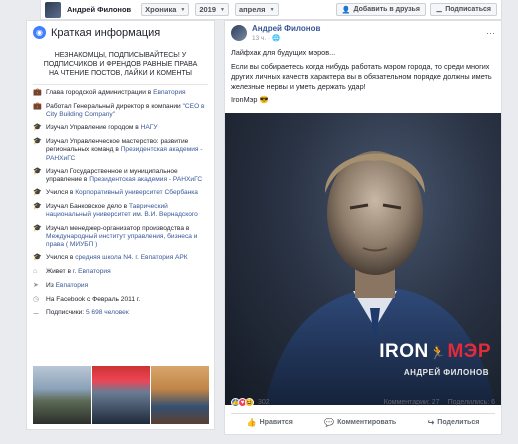 The width and height of the screenshot is (518, 444). What do you see at coordinates (458, 422) in the screenshot?
I see `share-label: Поделиться` at bounding box center [458, 422].